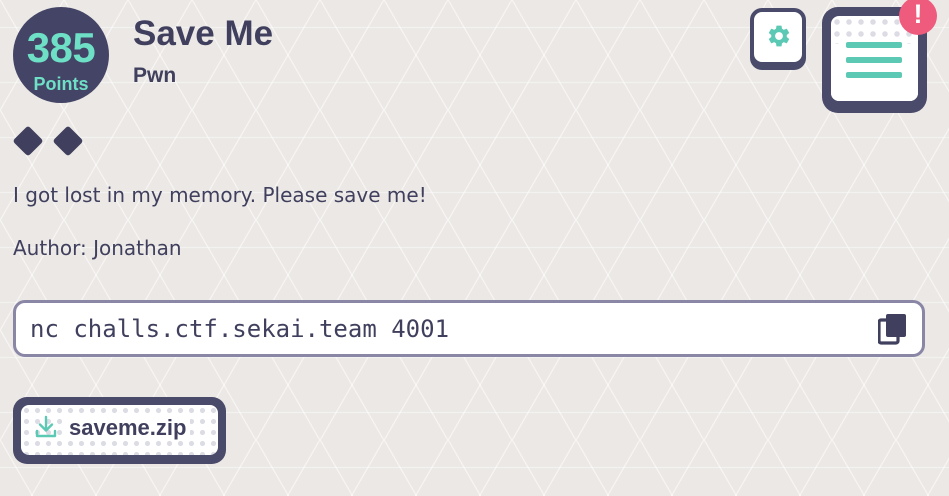 The height and width of the screenshot is (496, 949). What do you see at coordinates (155, 75) in the screenshot?
I see `challenge-category: Pwn` at bounding box center [155, 75].